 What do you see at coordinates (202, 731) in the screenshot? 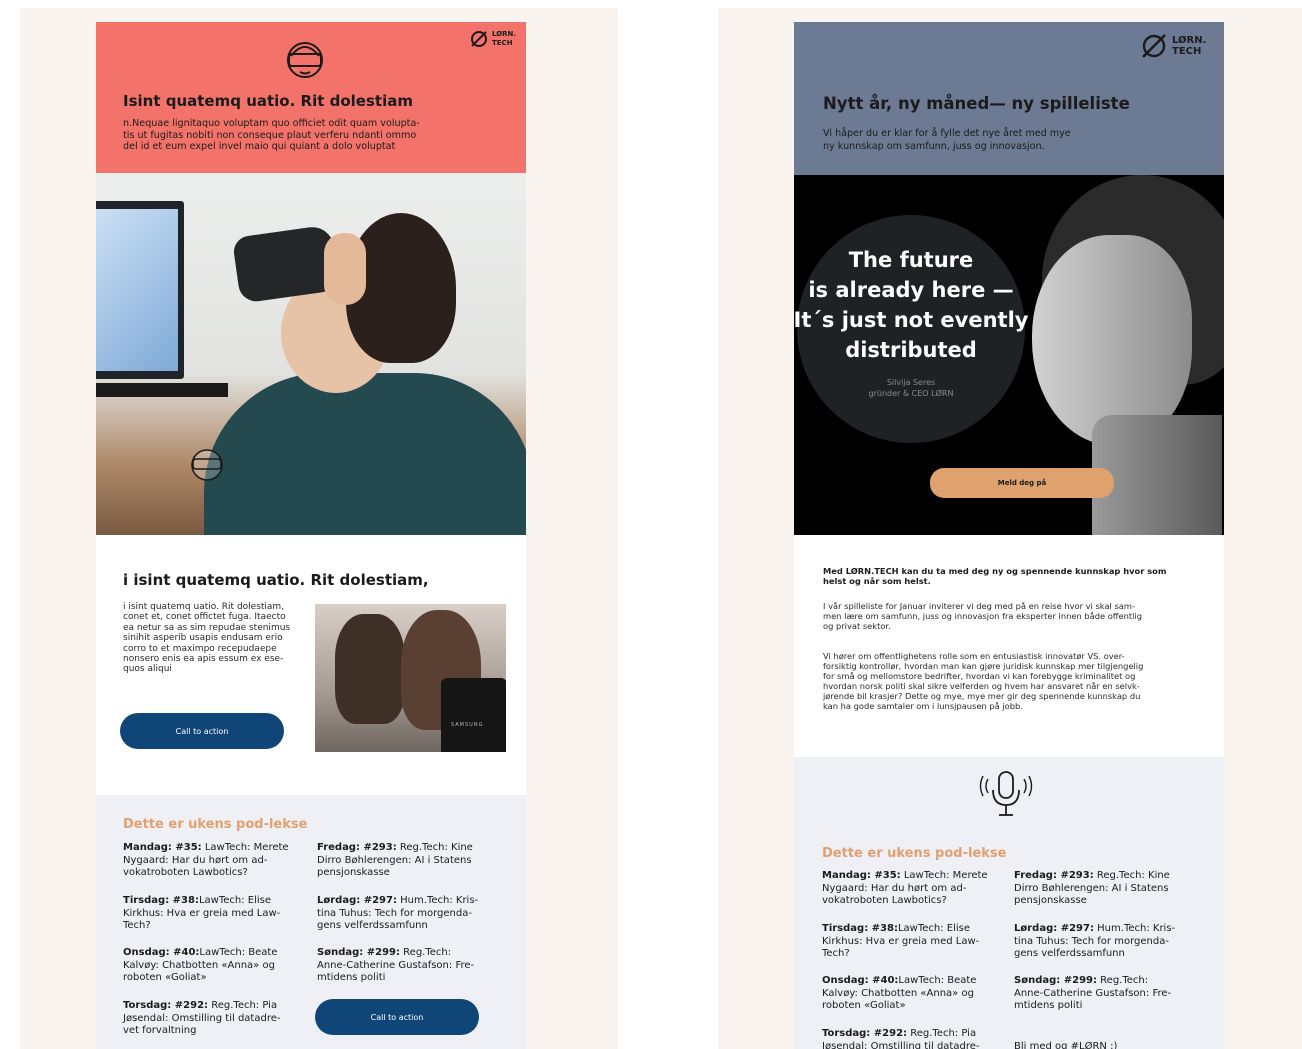
I see `left-cta-button: Call to action` at bounding box center [202, 731].